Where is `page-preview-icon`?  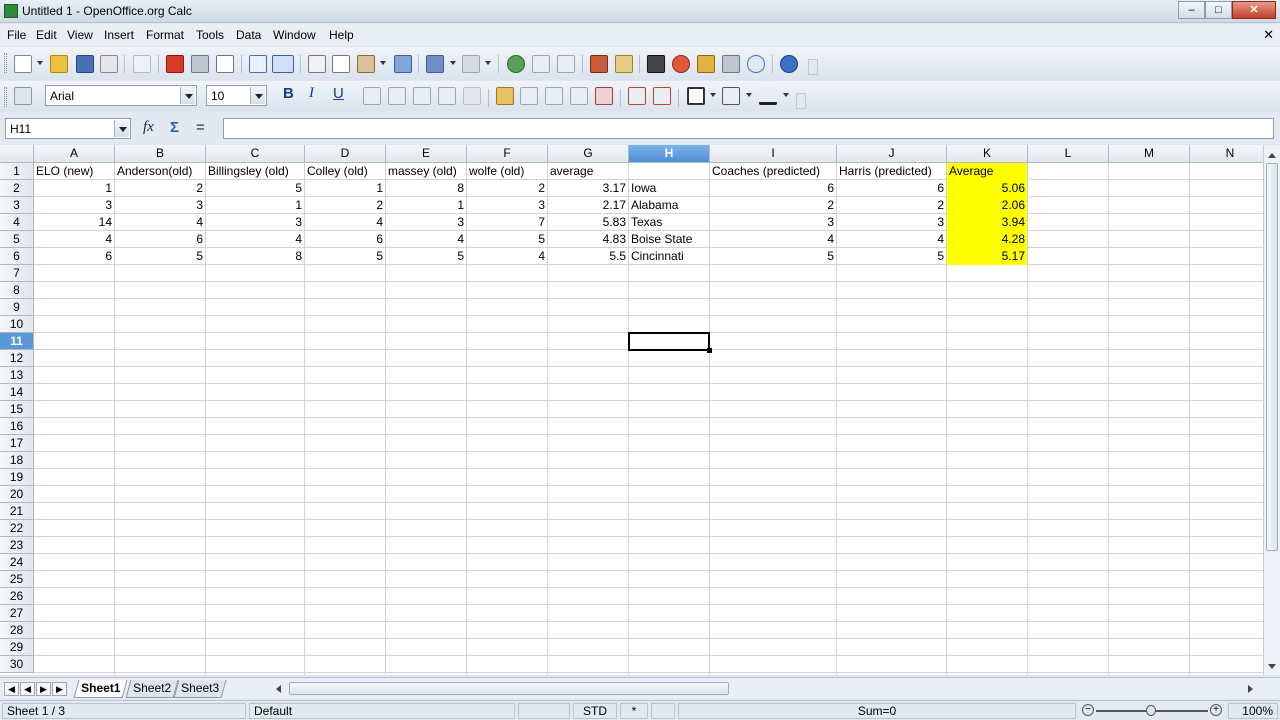 page-preview-icon is located at coordinates (225, 64).